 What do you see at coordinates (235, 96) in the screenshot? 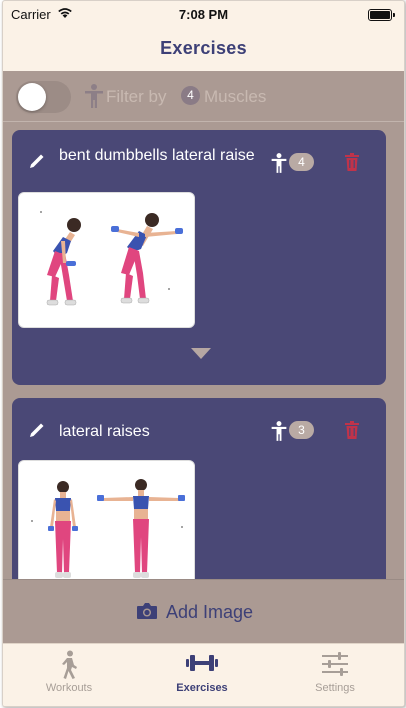
I see `filter-label-suffix: Muscles` at bounding box center [235, 96].